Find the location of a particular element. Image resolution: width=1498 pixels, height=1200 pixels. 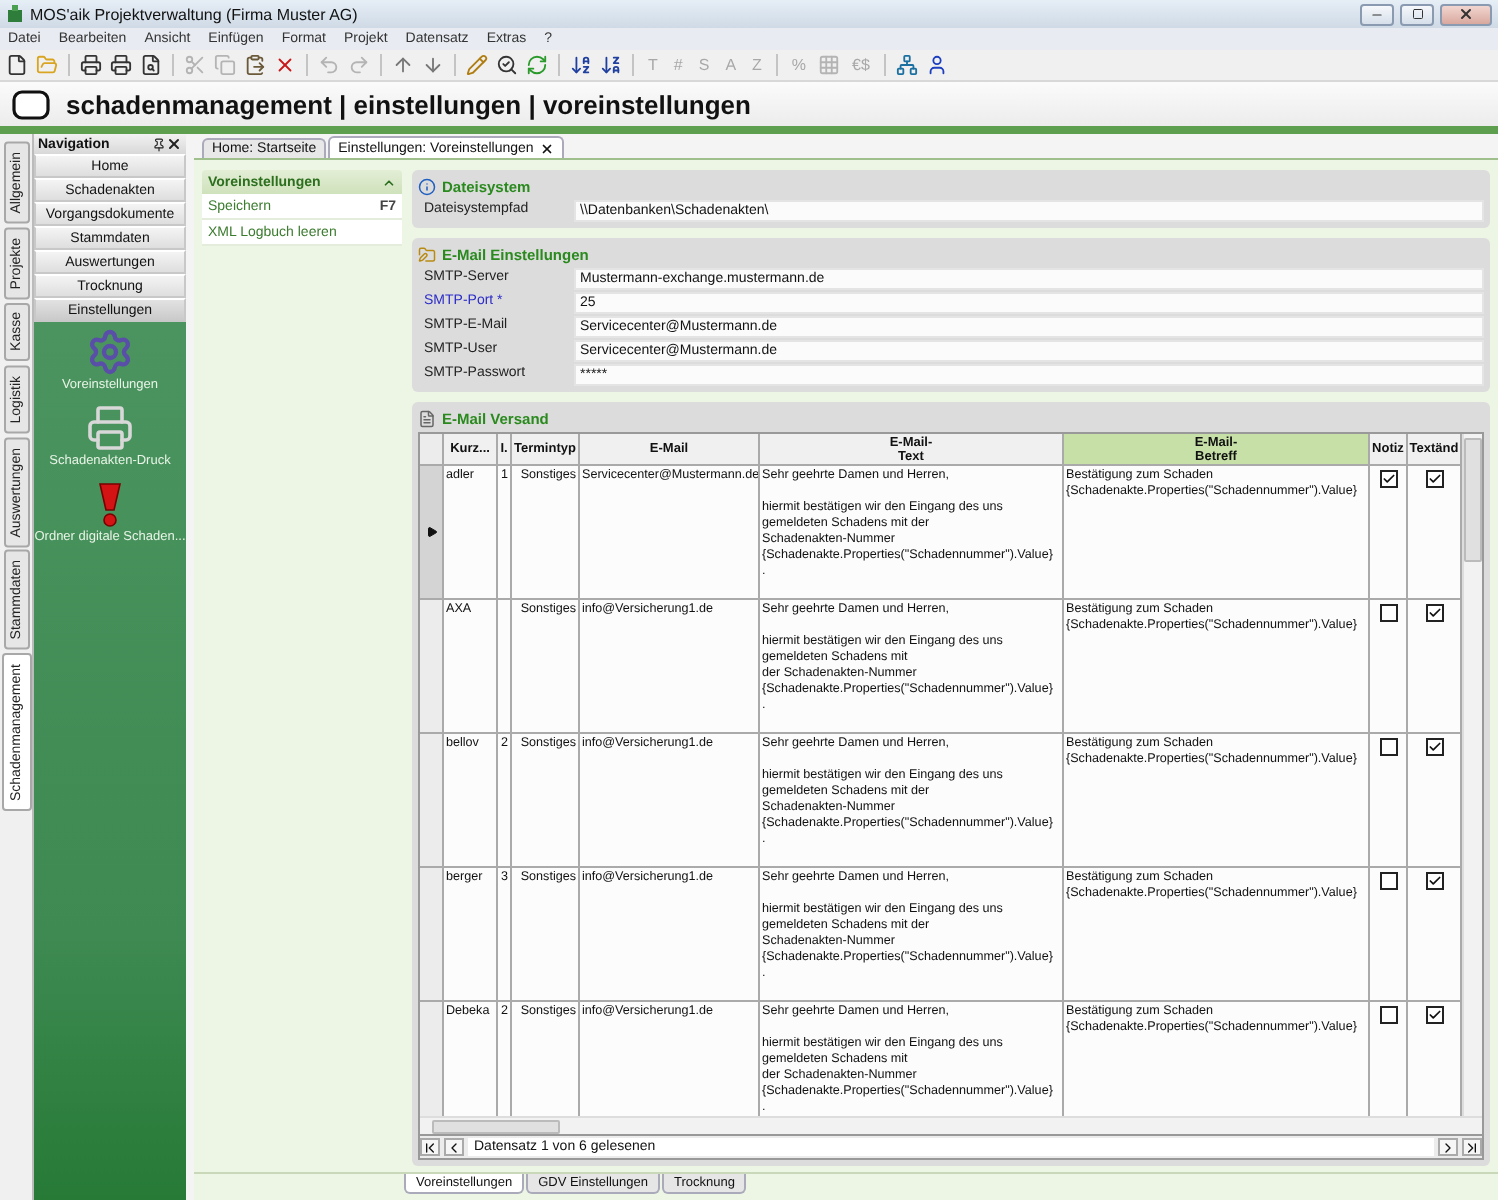

current-row-icon is located at coordinates (431, 532).